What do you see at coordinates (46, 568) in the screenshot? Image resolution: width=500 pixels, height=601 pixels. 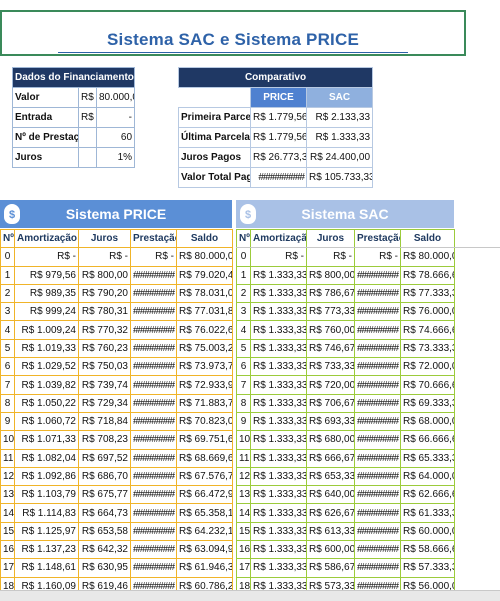 I see `price-cell: R$ 1.148,61` at bounding box center [46, 568].